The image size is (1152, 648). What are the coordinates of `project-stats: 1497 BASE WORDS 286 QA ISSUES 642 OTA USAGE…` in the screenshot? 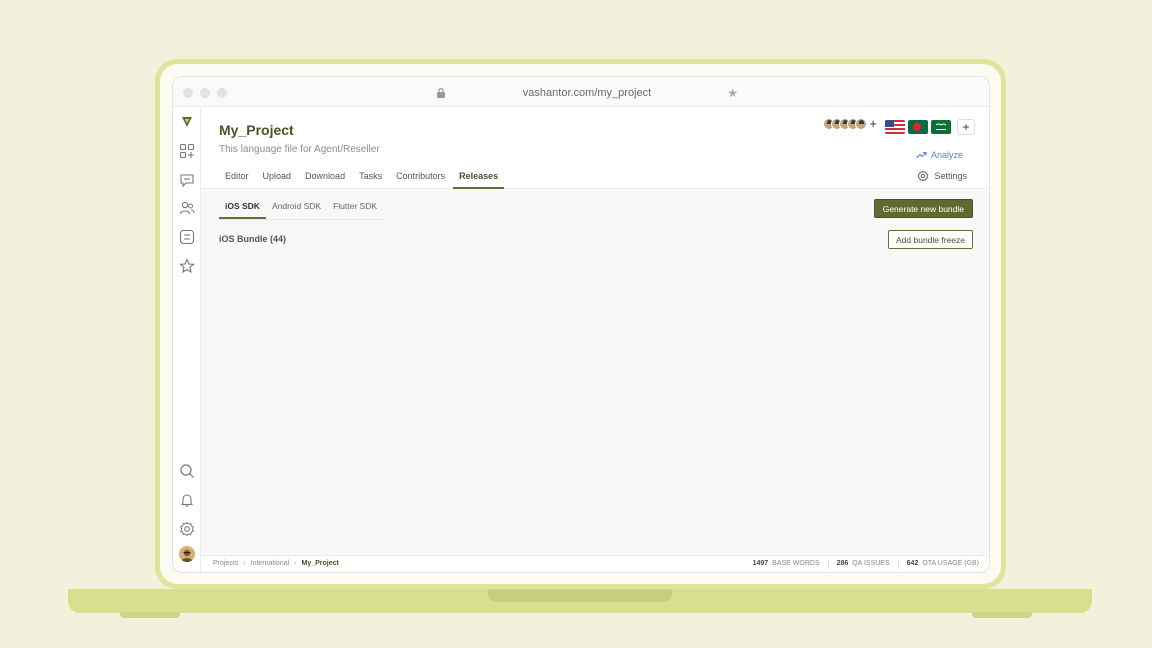 It's located at (866, 564).